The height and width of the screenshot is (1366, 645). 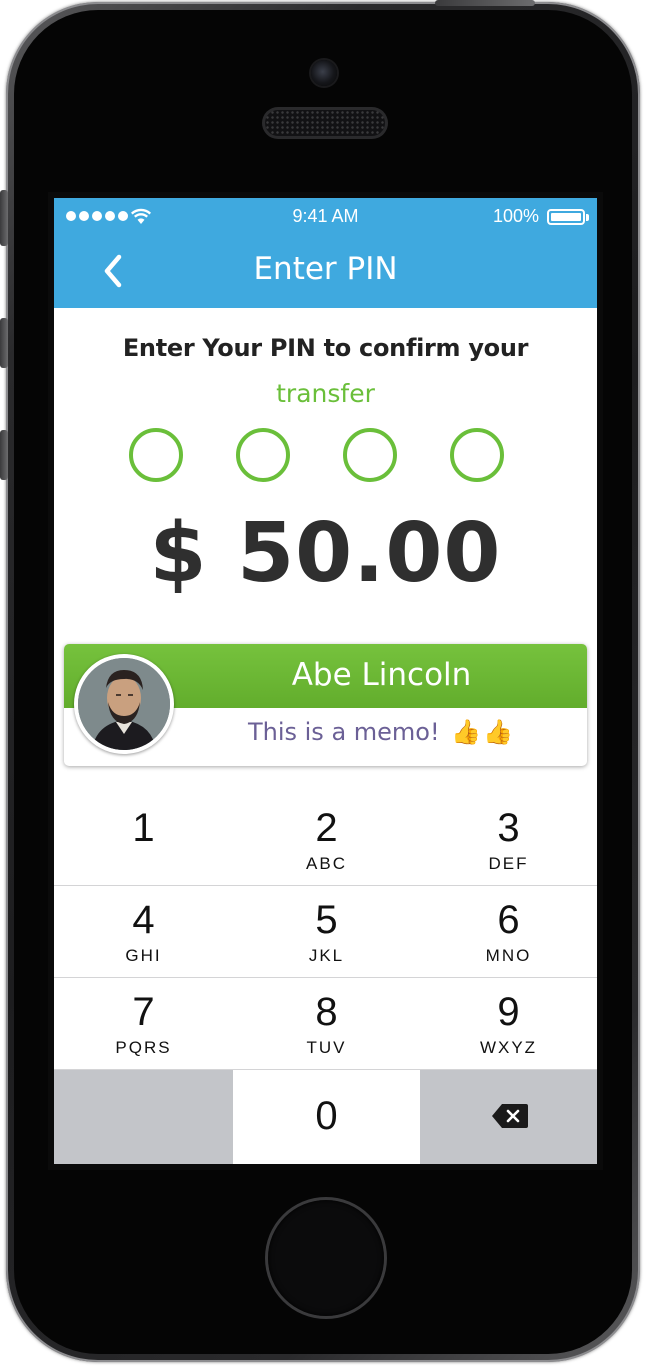 What do you see at coordinates (143, 920) in the screenshot?
I see `key-digit: 4` at bounding box center [143, 920].